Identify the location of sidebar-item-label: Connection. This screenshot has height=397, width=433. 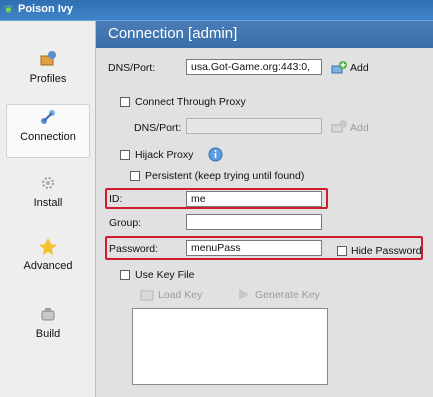
(48, 137).